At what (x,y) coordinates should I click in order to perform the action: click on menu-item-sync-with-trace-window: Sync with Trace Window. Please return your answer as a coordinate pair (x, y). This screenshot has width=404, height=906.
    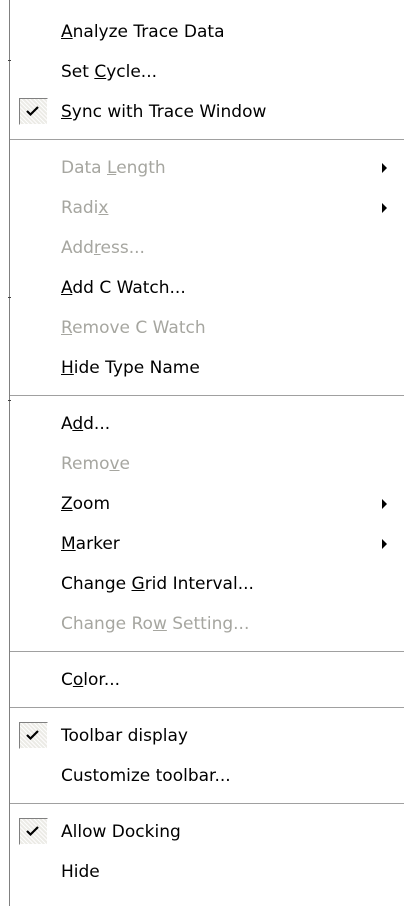
    Looking at the image, I should click on (207, 112).